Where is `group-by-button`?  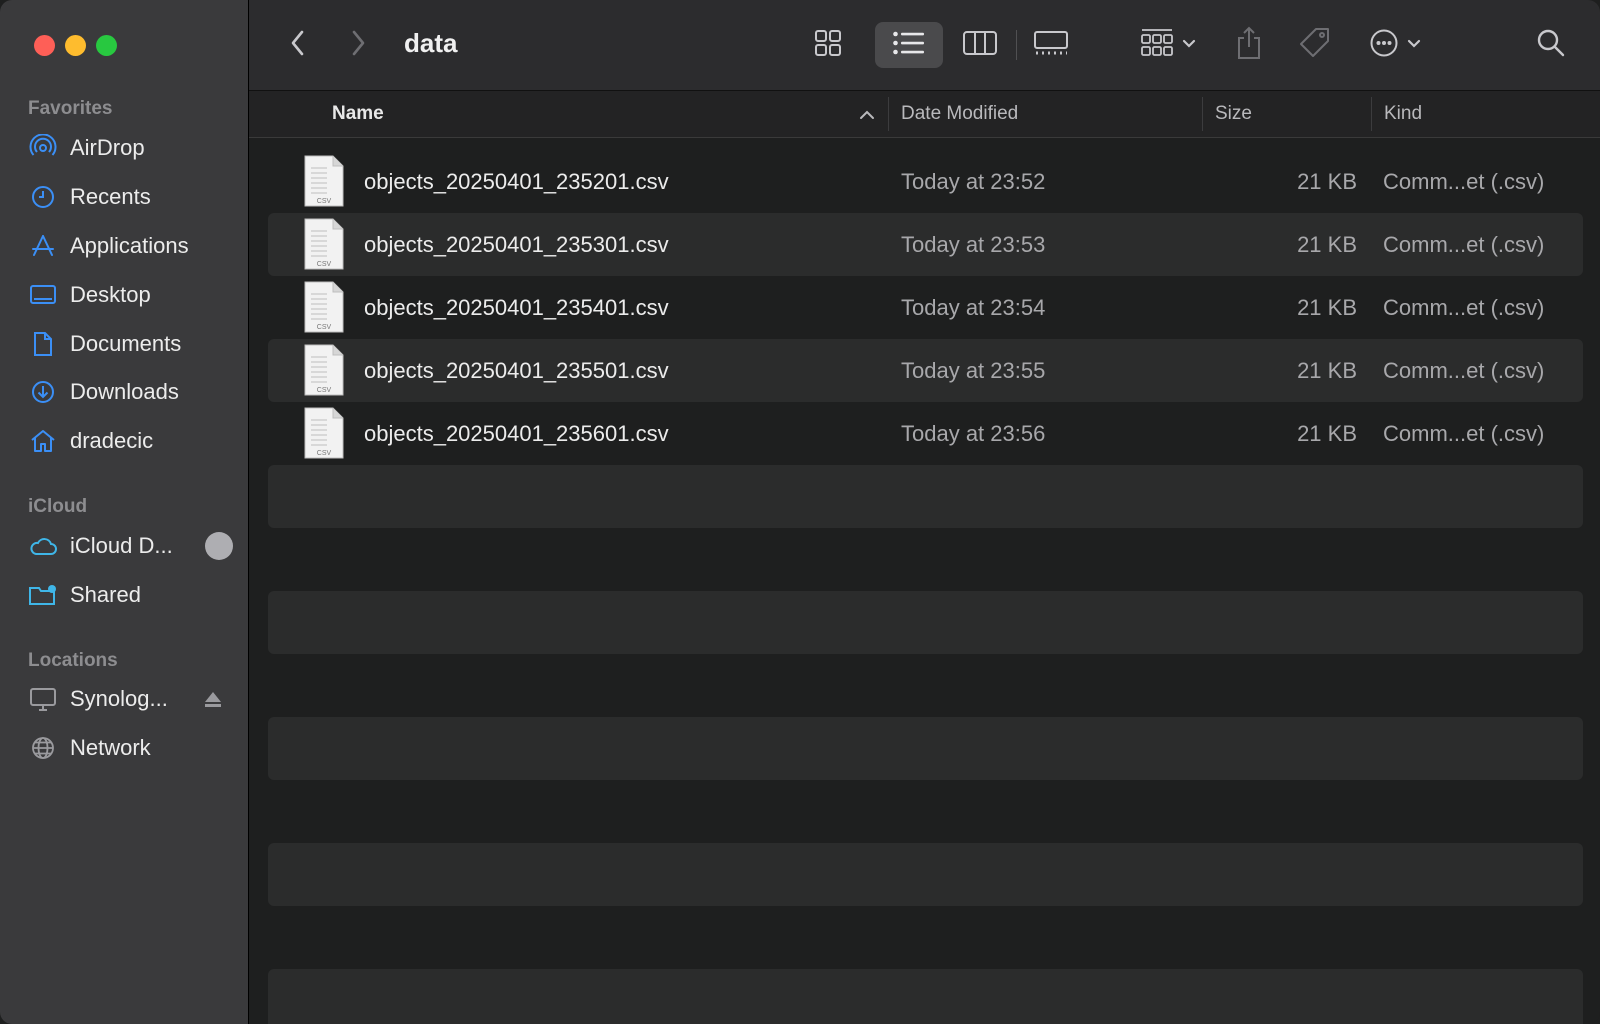
group-by-button is located at coordinates (1168, 45).